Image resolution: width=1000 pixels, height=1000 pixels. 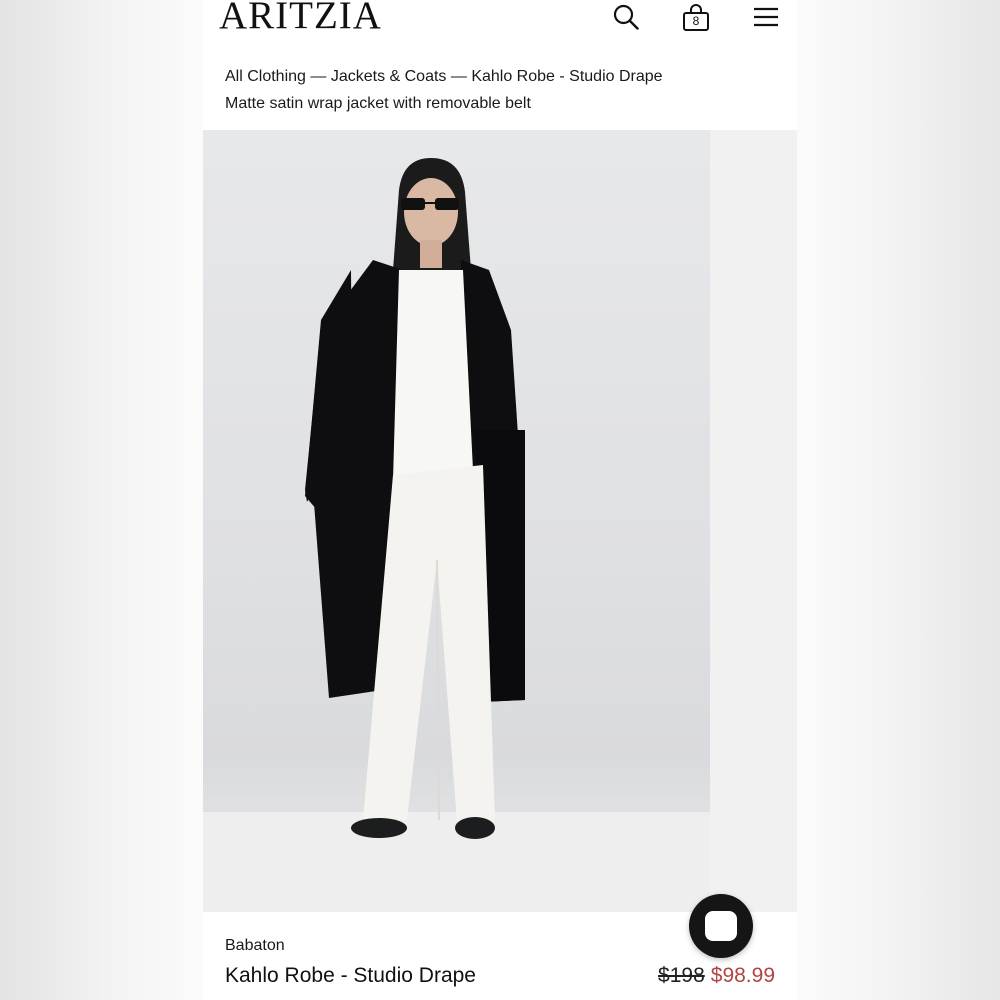 What do you see at coordinates (500, 20) in the screenshot?
I see `site-header: ARITZIA 8` at bounding box center [500, 20].